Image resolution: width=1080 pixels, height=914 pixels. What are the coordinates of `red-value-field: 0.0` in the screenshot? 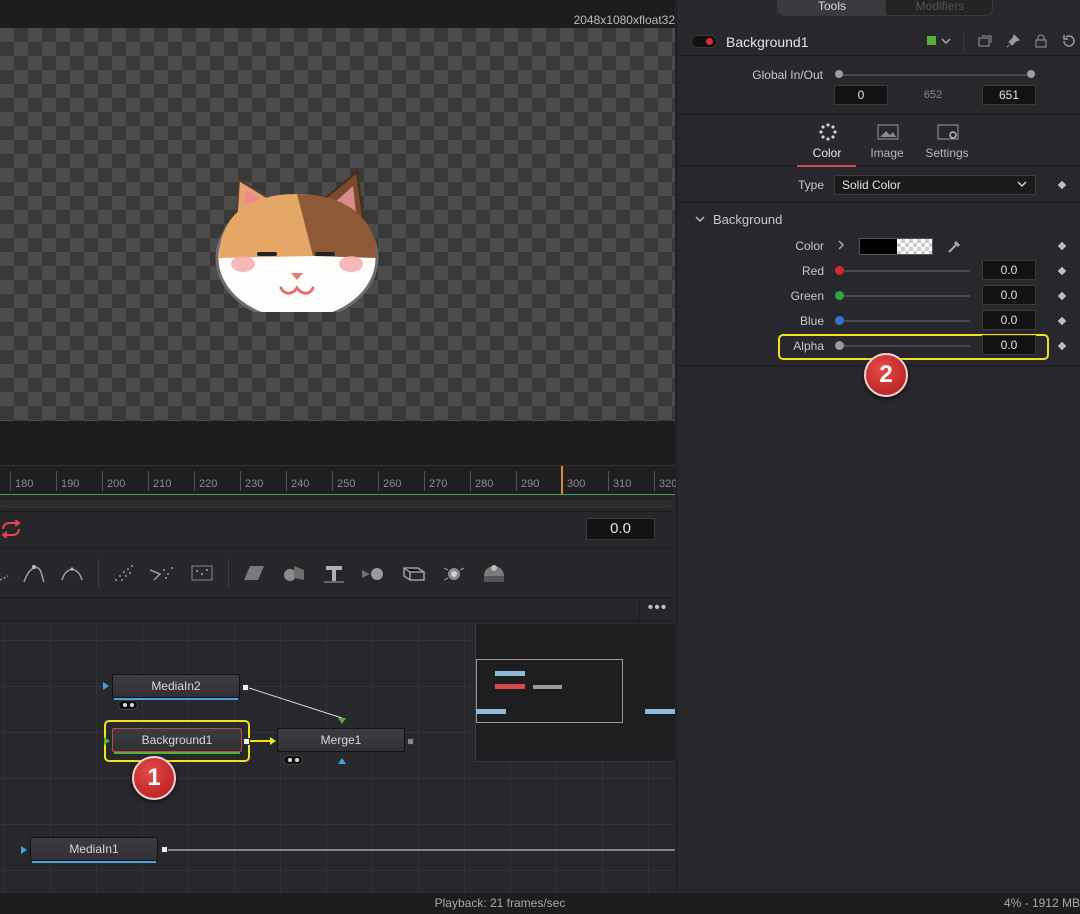 It's located at (1009, 270).